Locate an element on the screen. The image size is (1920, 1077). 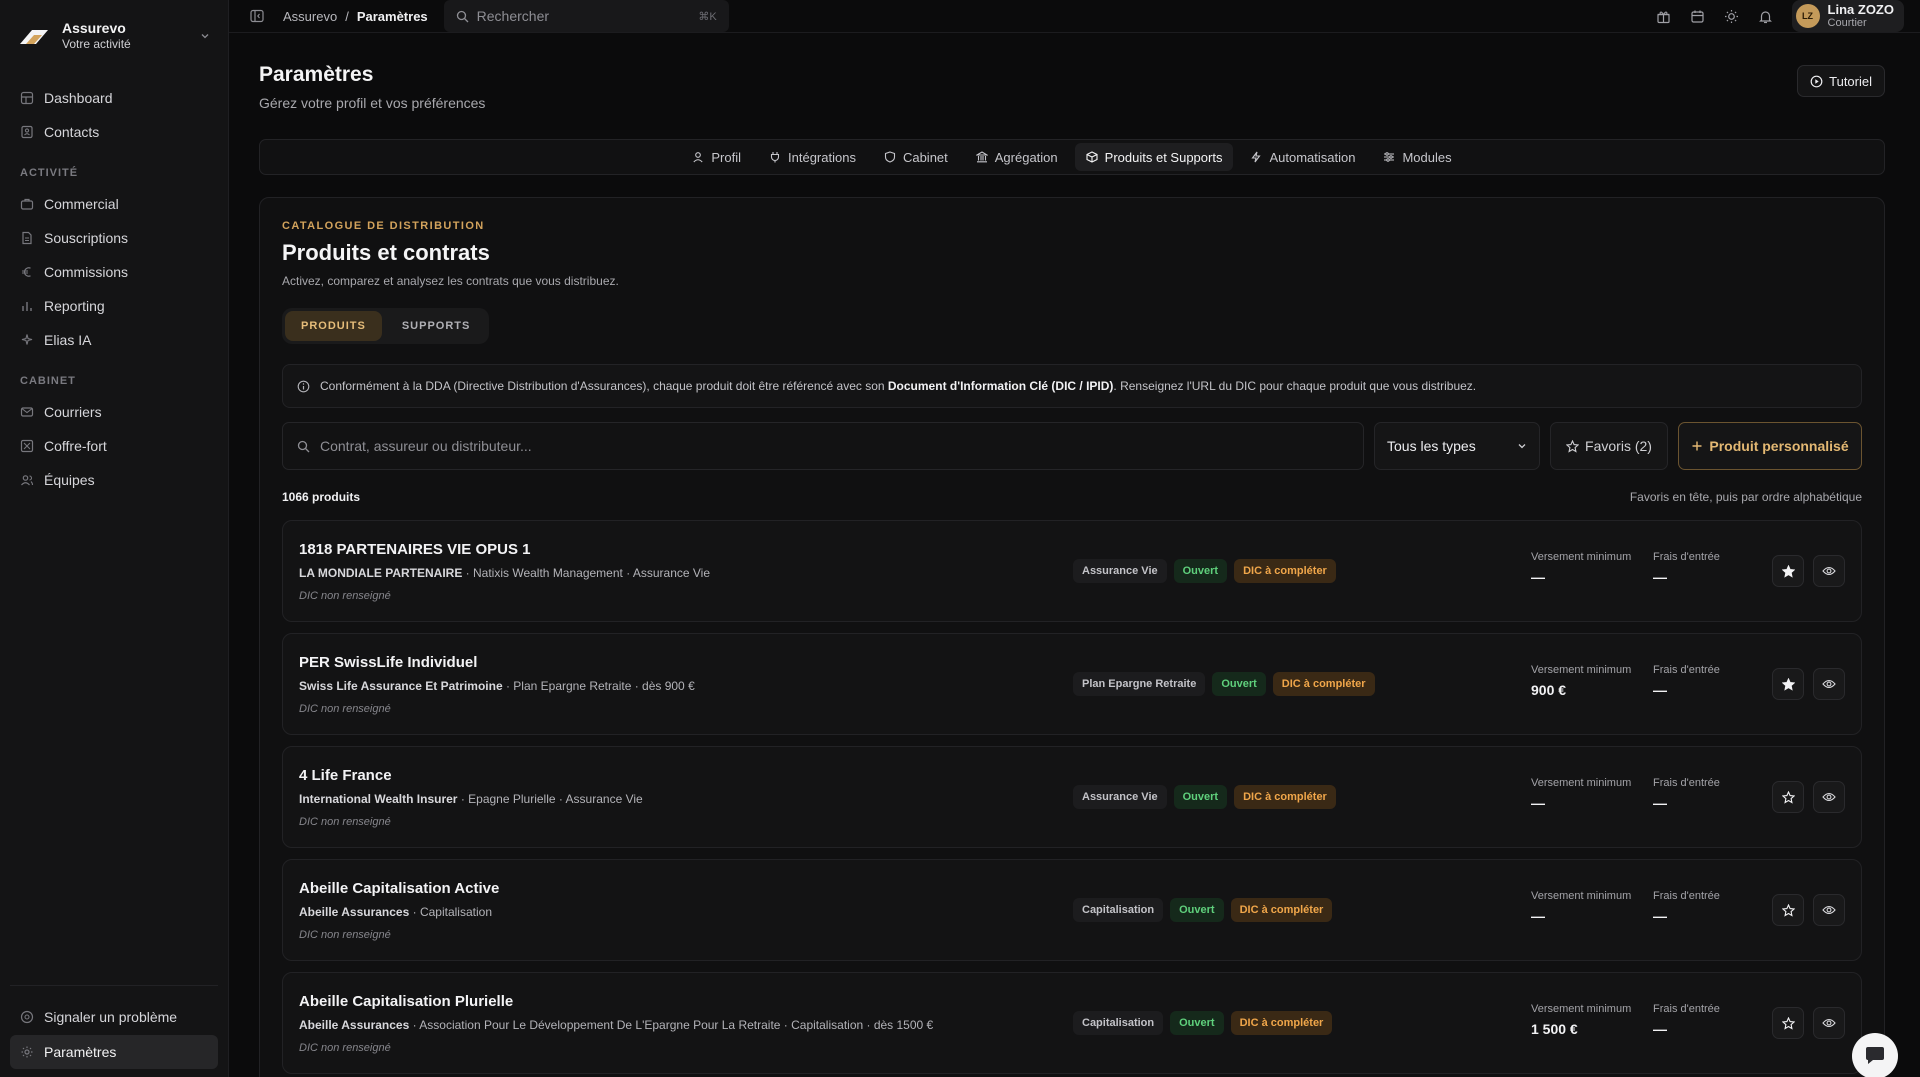
product-name: PER SwissLife Individuel is located at coordinates (684, 662).